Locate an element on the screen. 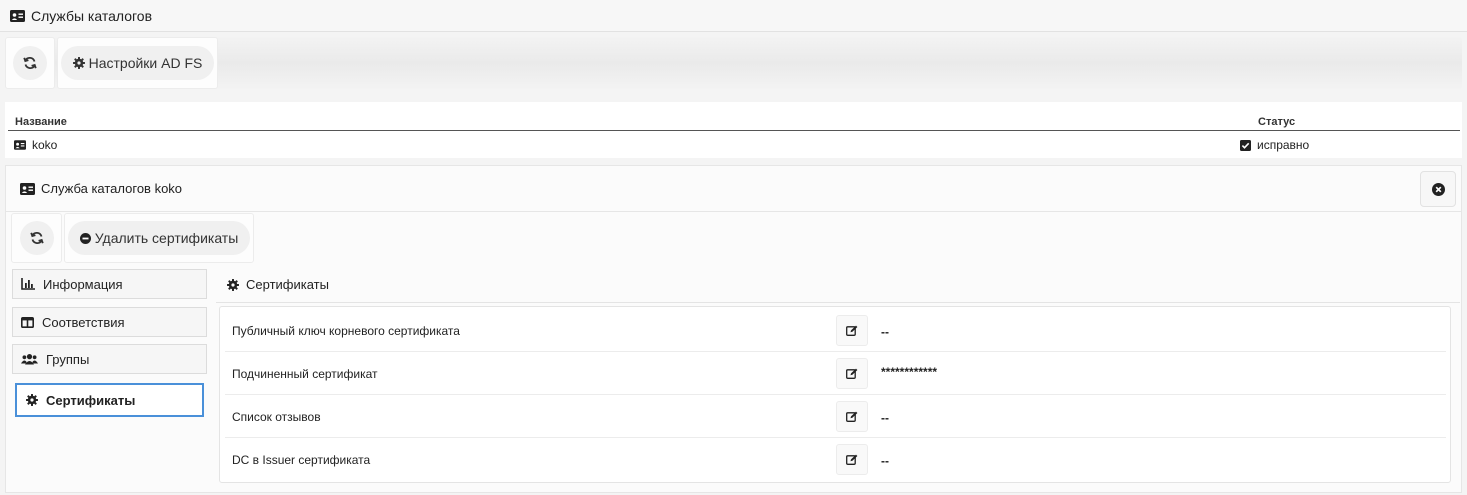 This screenshot has width=1467, height=495. minus-circle-icon is located at coordinates (85, 238).